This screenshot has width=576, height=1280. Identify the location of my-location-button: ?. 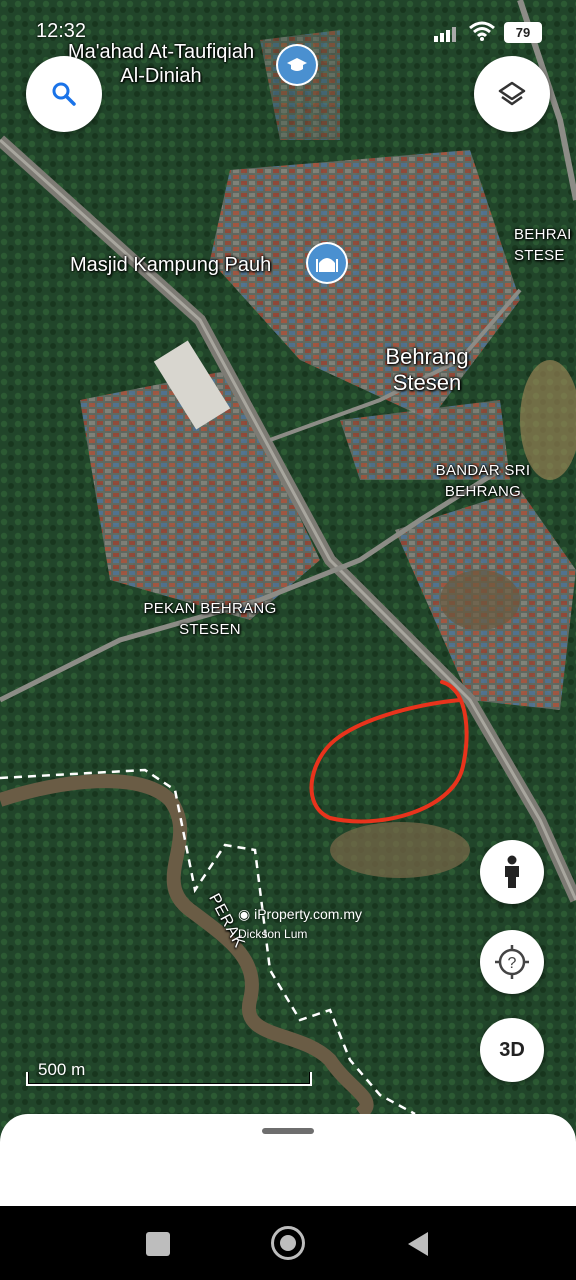
(512, 962).